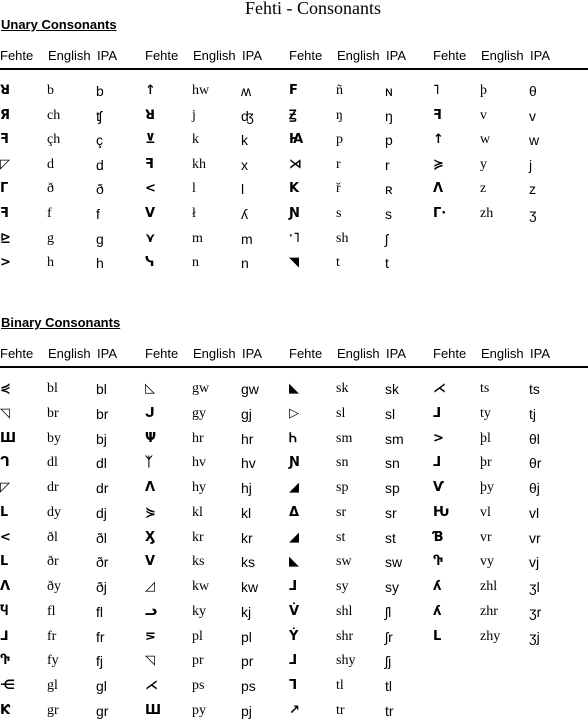 The image size is (588, 727). I want to click on ipa-symbol: x, so click(244, 164).